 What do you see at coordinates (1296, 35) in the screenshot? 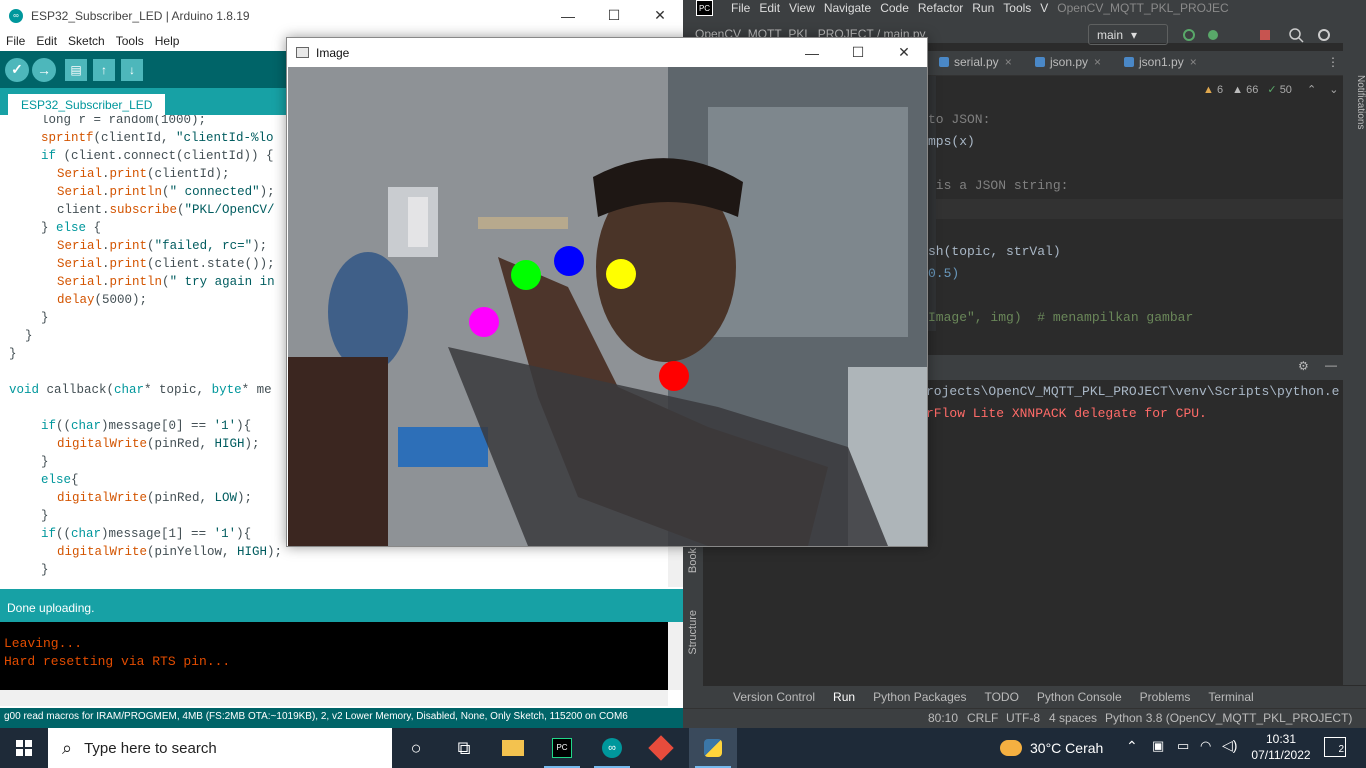
I see `search-icon` at bounding box center [1296, 35].